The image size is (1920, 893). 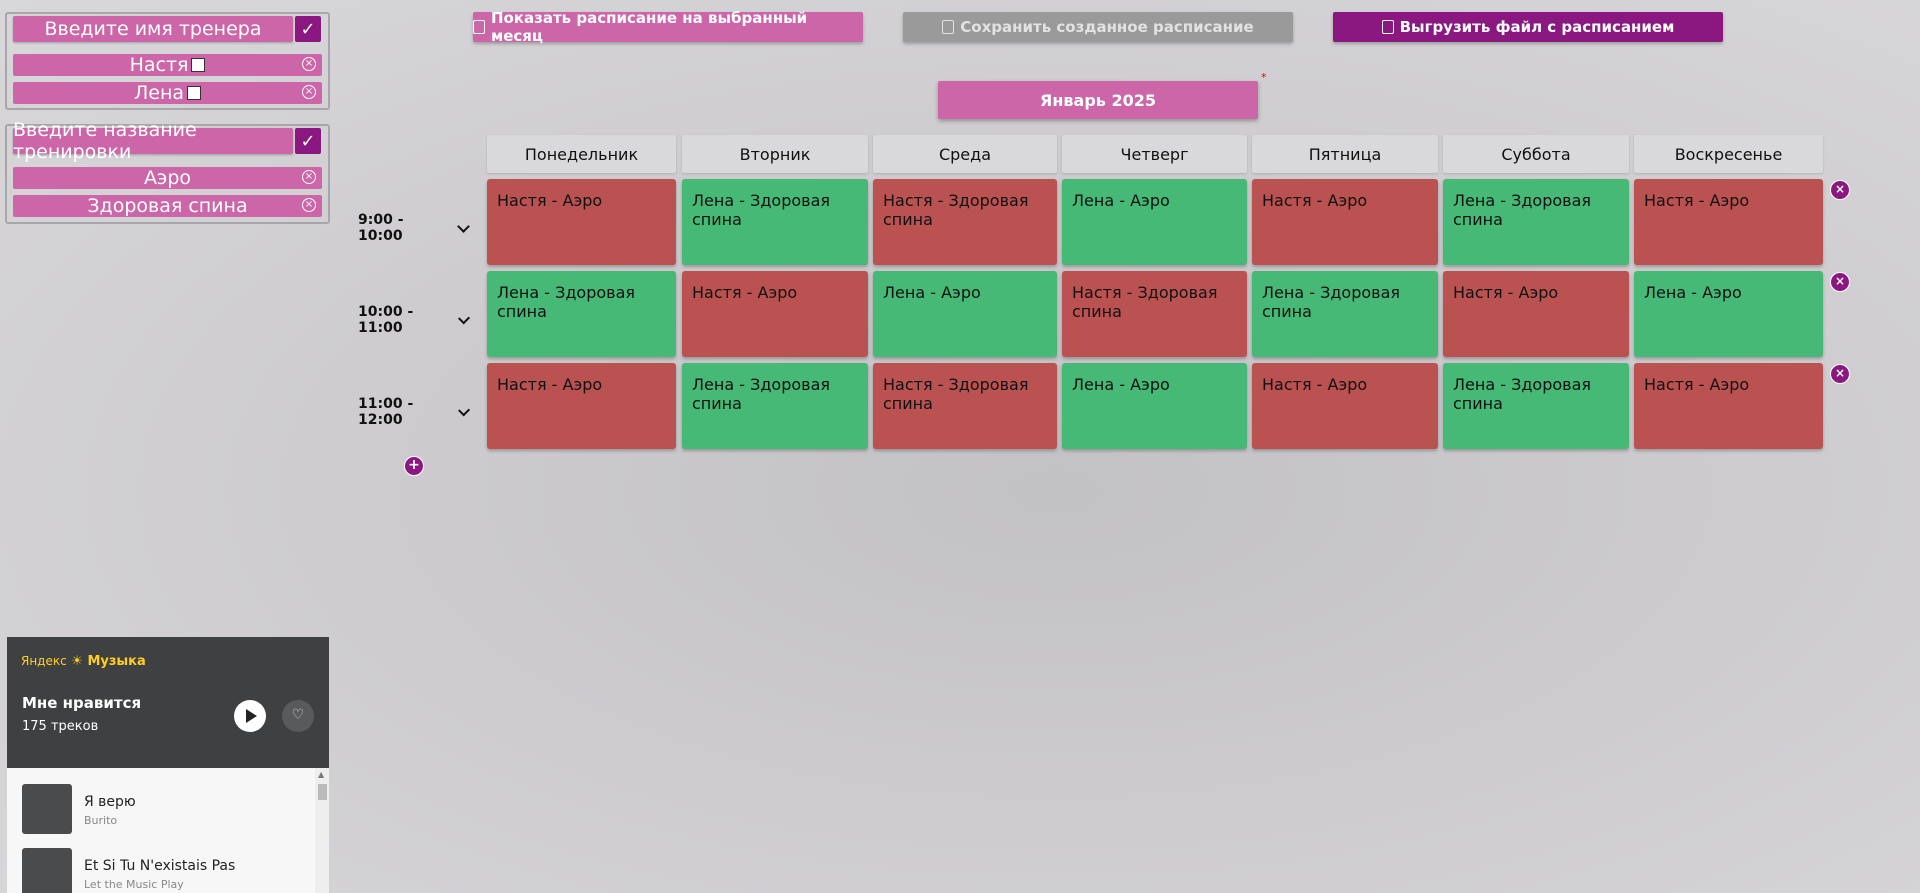 What do you see at coordinates (322, 792) in the screenshot?
I see `scroll-thumb` at bounding box center [322, 792].